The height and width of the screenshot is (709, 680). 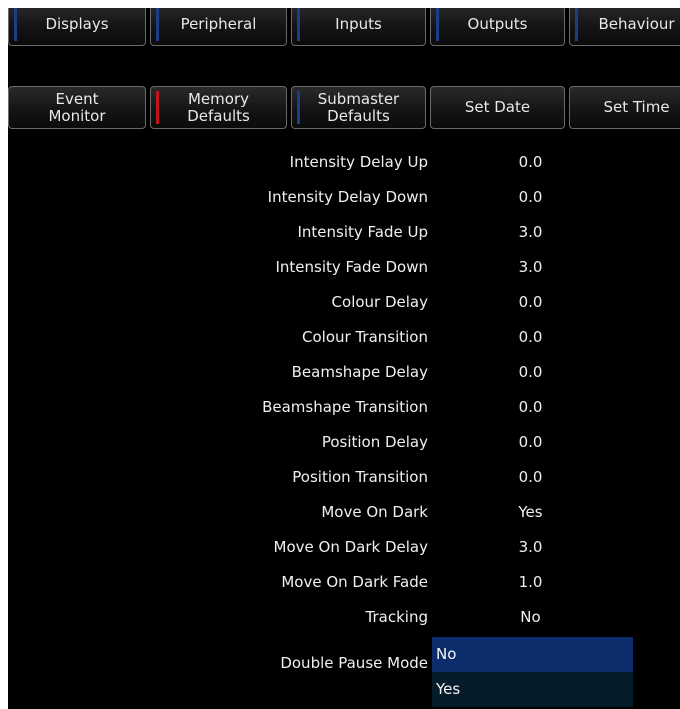 I want to click on double-pause-mode-dropdown: No Yes, so click(x=532, y=672).